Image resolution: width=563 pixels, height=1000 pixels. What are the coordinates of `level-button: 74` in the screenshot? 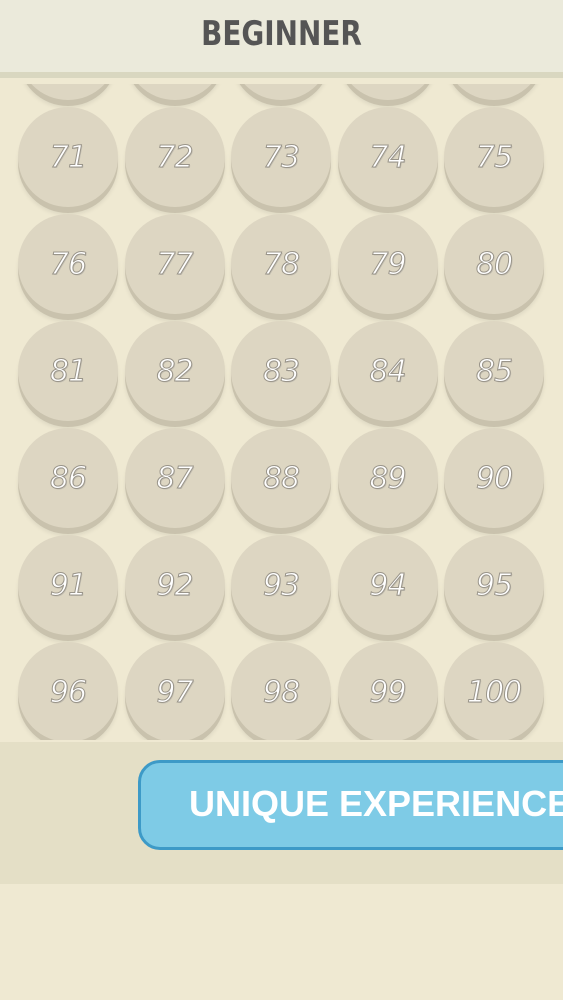 It's located at (387, 157).